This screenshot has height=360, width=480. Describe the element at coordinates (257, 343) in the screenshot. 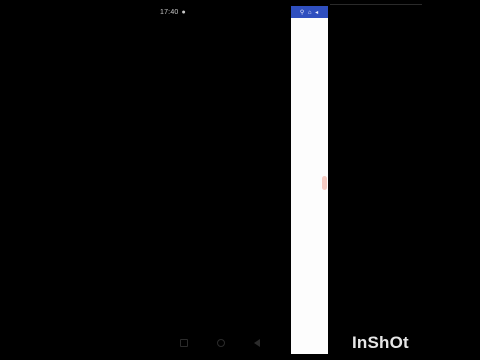

I see `back-icon` at that location.